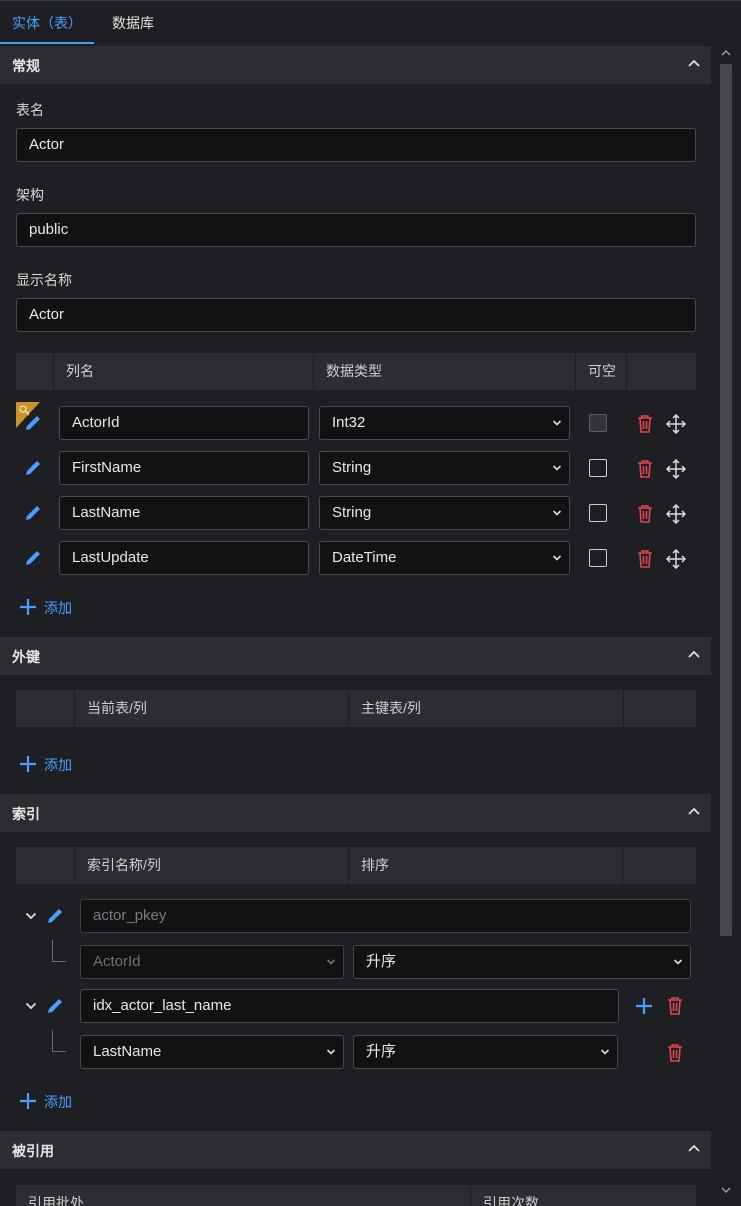 The image size is (741, 1206). I want to click on column-header-type: 数据类型, so click(444, 371).